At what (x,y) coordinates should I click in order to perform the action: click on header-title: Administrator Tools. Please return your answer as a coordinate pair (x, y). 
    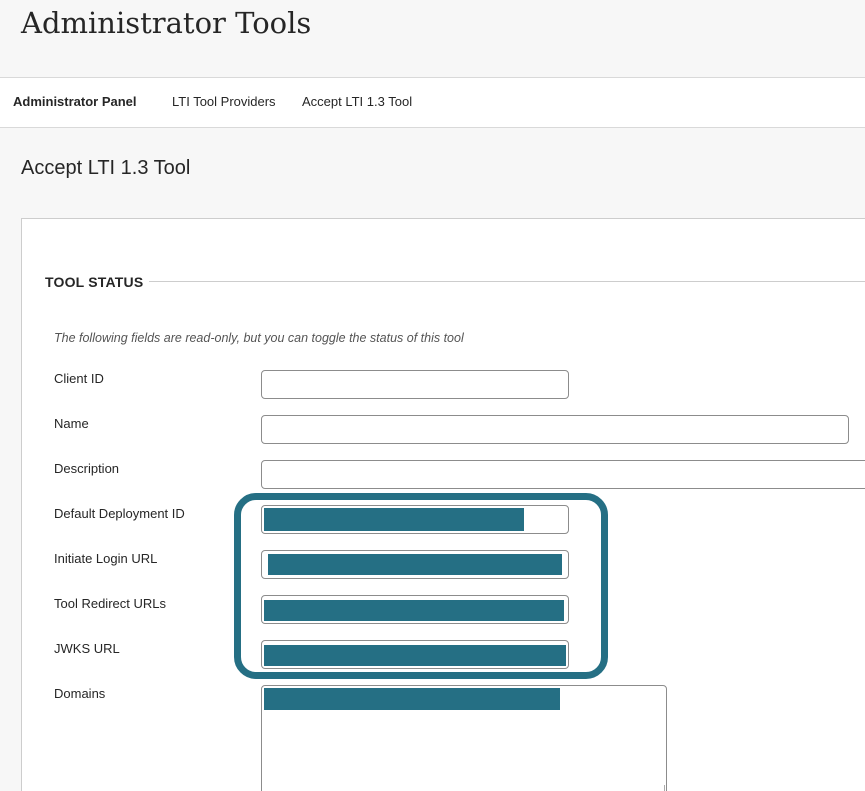
    Looking at the image, I should click on (166, 23).